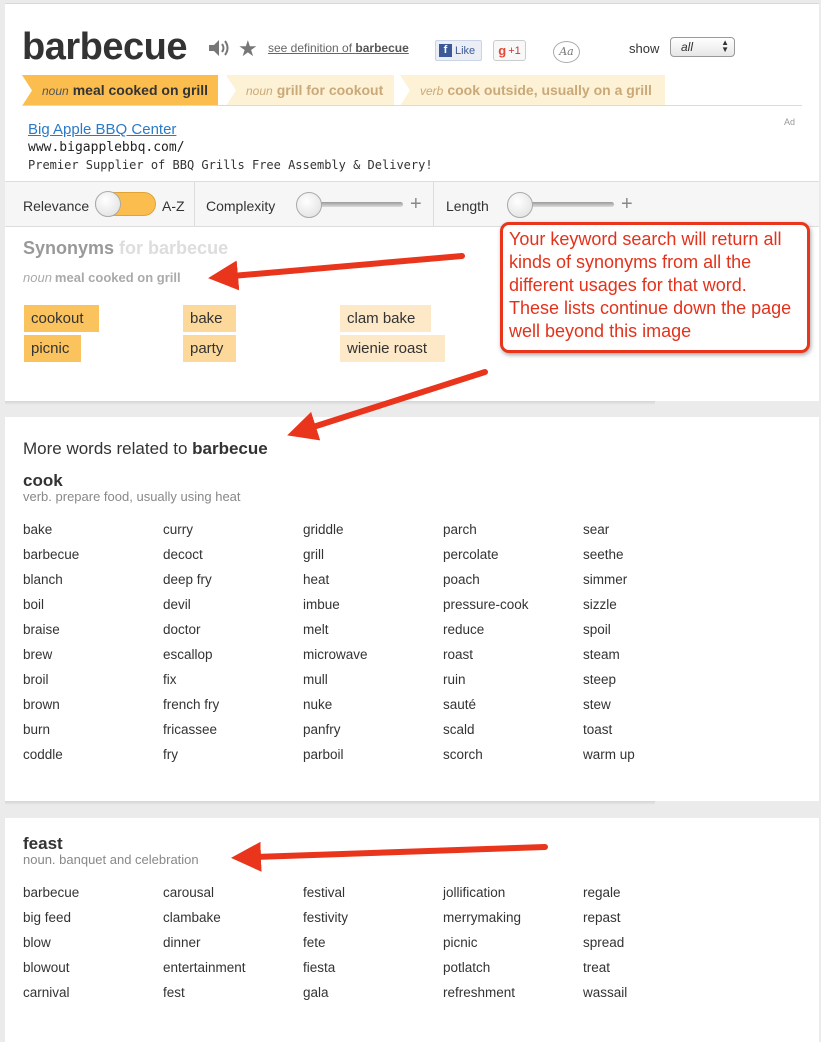  Describe the element at coordinates (609, 704) in the screenshot. I see `word-link: stew` at that location.